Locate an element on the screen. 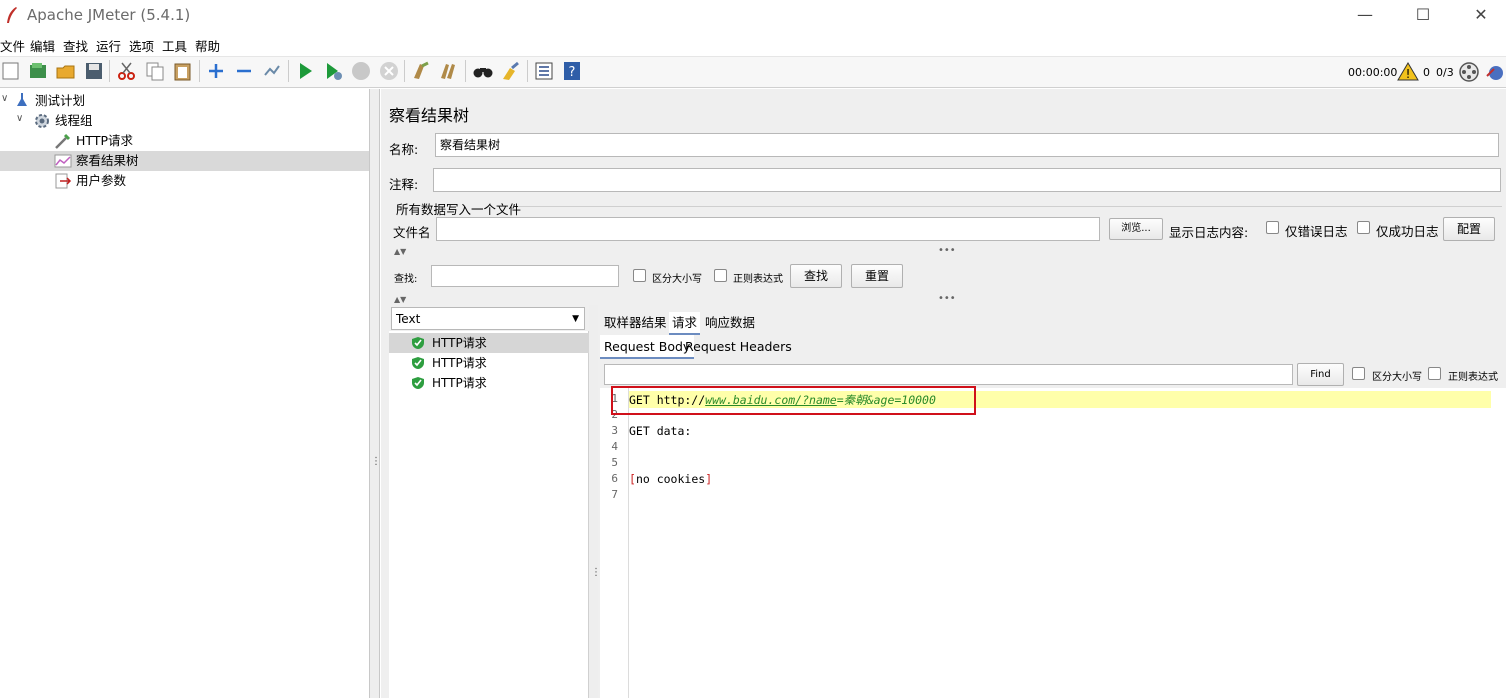  log-content-label: 显示日志内容: is located at coordinates (1209, 232).